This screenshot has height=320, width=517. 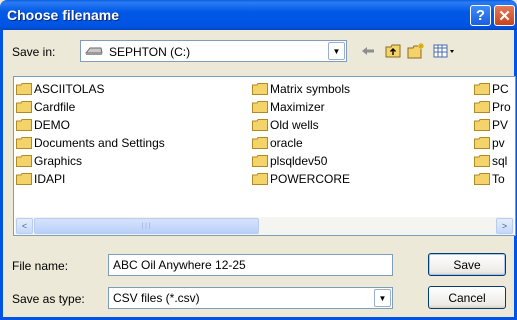 I want to click on list-item-label: Documents and Settings, so click(x=99, y=143).